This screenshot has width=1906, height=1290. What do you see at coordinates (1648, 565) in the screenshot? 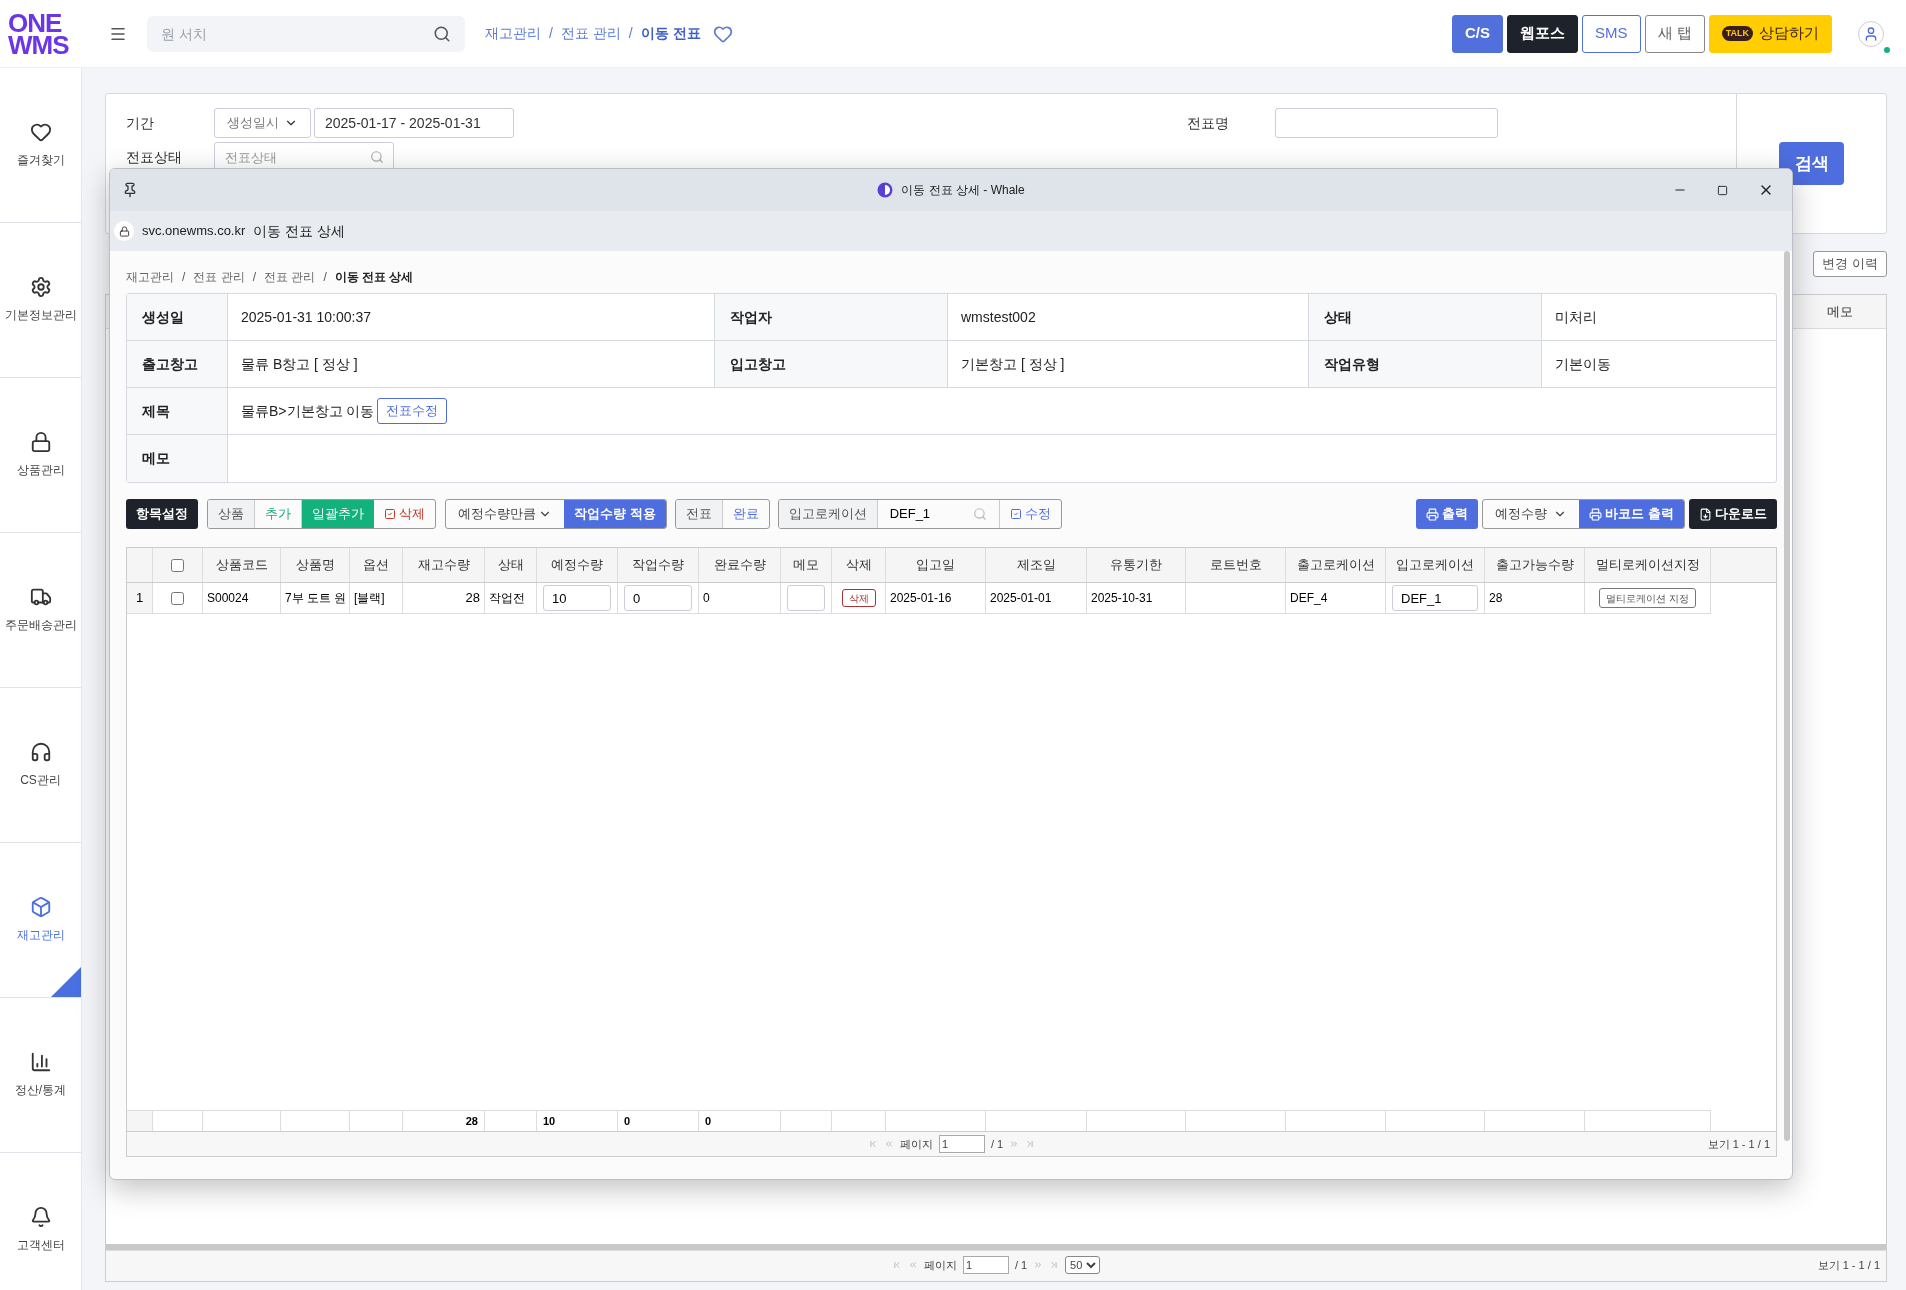
I see `column-header: 멀티로케이션지정` at bounding box center [1648, 565].